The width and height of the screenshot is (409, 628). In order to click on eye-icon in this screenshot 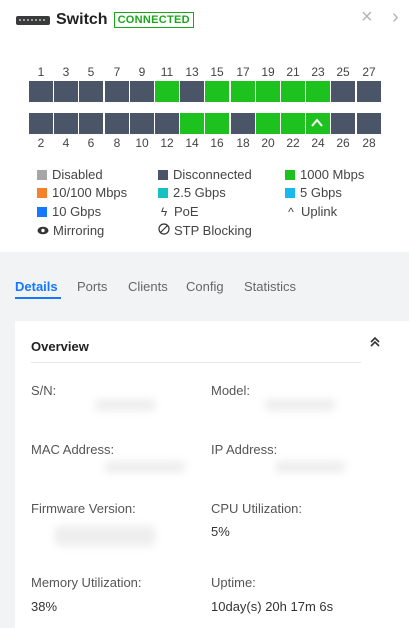, I will do `click(43, 231)`.